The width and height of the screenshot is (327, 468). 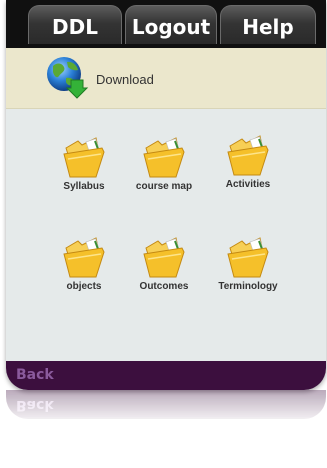 I want to click on top-nav-bar: DDL Logout Help, so click(x=166, y=24).